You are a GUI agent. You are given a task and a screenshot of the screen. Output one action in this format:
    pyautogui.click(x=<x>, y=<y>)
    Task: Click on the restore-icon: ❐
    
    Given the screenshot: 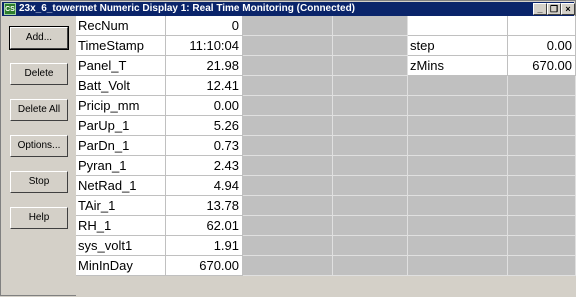 What is the action you would take?
    pyautogui.click(x=554, y=9)
    